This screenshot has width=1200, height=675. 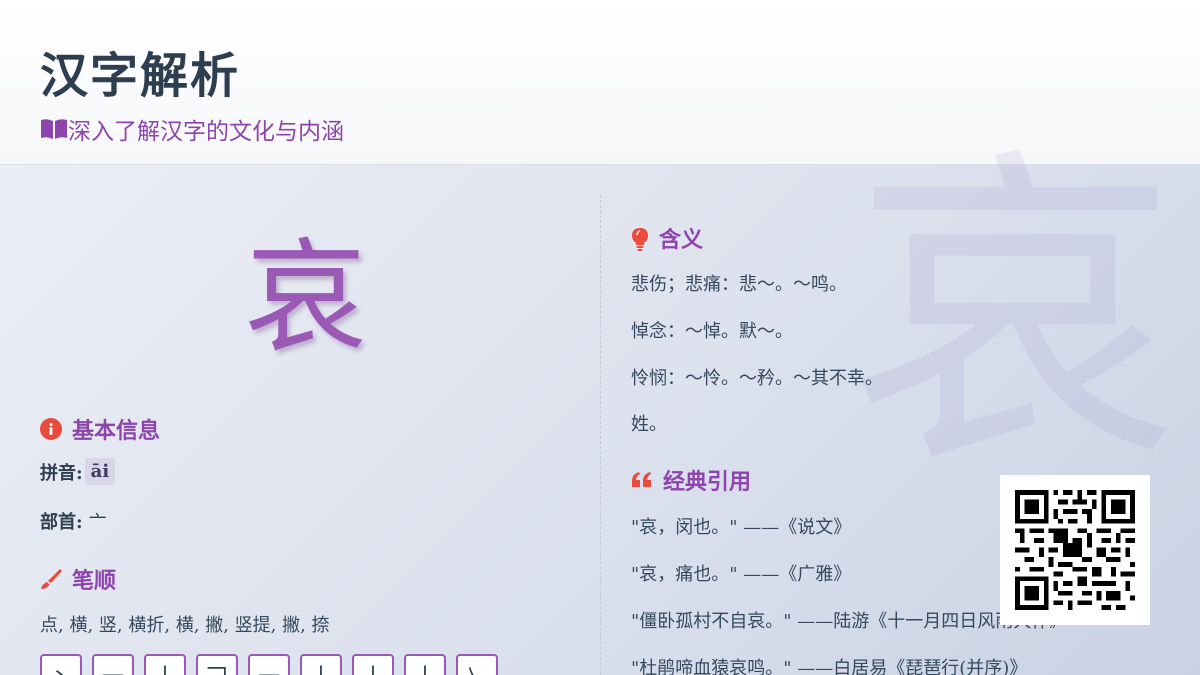 I want to click on page-subtitle: 深入了解汉字的文化与内涵, so click(x=192, y=129).